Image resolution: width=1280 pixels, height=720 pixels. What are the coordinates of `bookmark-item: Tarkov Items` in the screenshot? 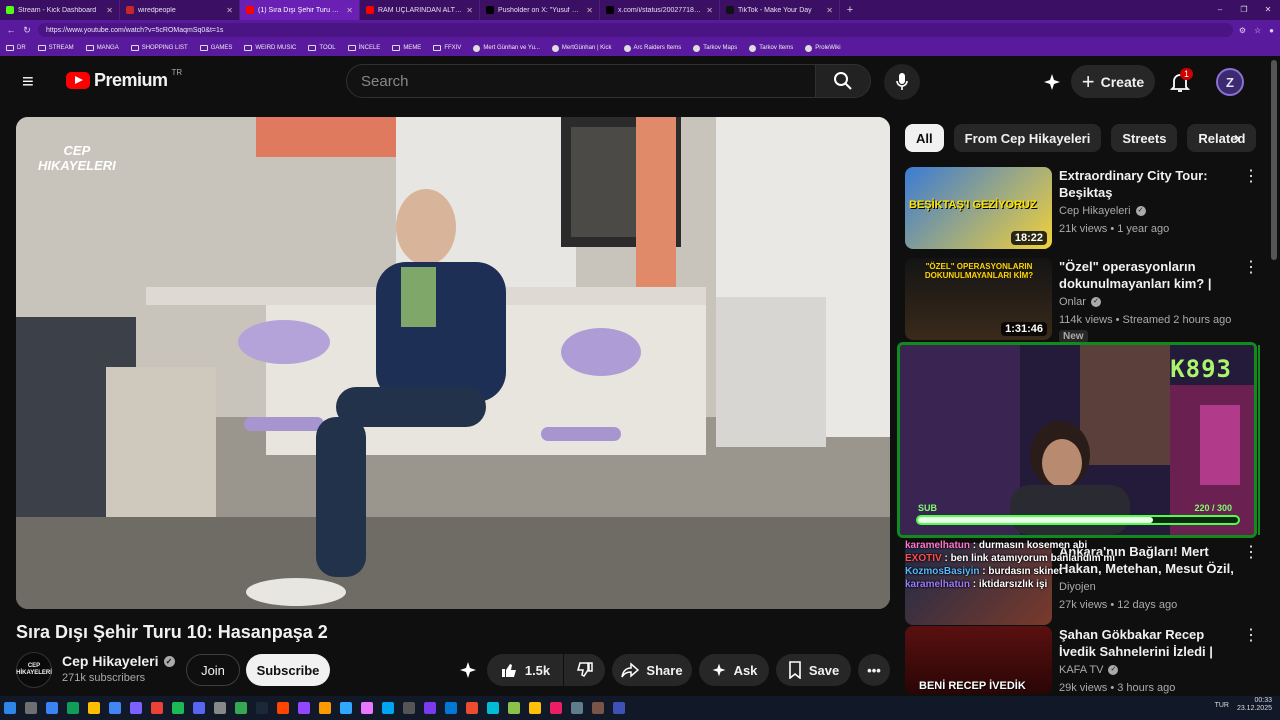 It's located at (771, 48).